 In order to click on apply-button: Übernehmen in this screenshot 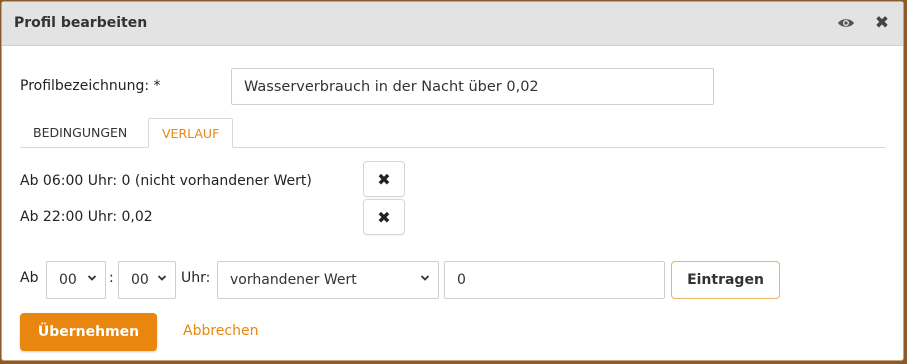, I will do `click(88, 332)`.